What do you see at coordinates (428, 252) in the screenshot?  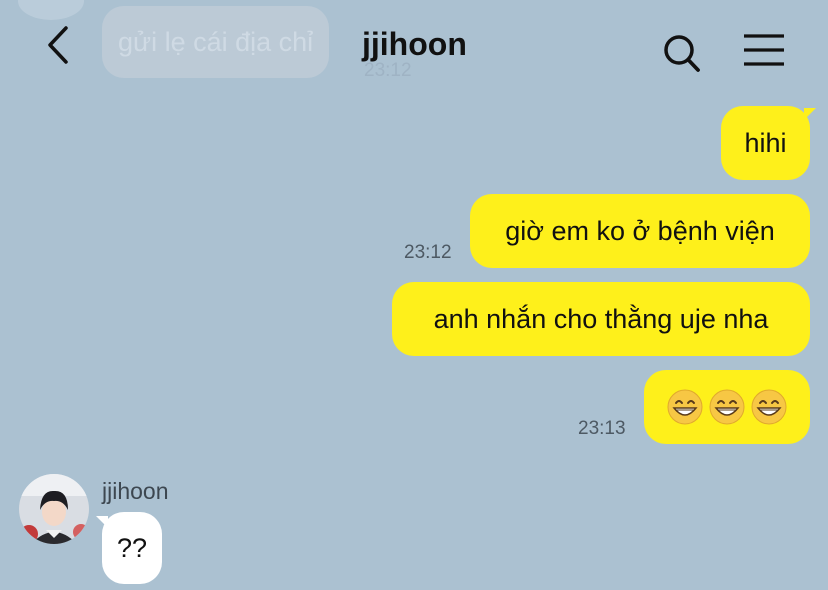 I see `message-time: 23:12` at bounding box center [428, 252].